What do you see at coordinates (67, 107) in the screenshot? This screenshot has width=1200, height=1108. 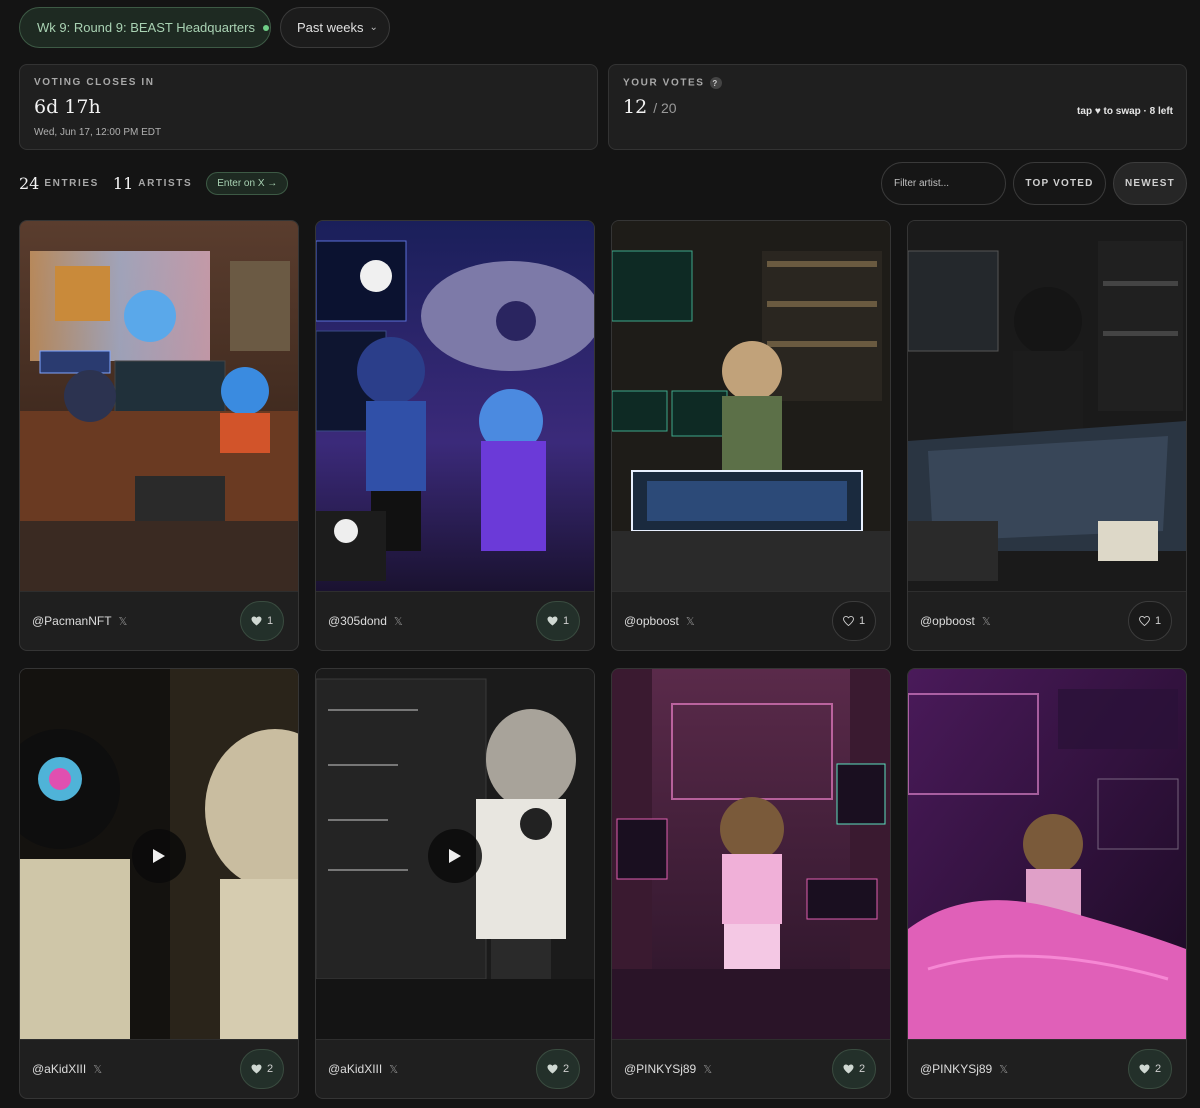 I see `countdown: 6d 17h` at bounding box center [67, 107].